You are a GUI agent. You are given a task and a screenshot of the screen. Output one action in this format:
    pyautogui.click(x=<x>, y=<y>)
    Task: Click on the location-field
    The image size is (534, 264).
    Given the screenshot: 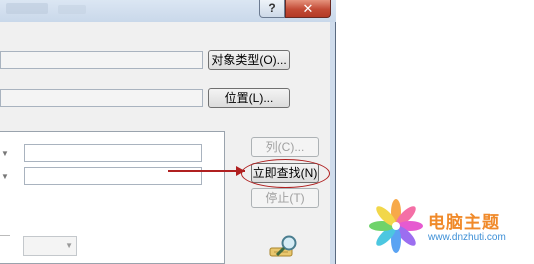 What is the action you would take?
    pyautogui.click(x=101, y=98)
    